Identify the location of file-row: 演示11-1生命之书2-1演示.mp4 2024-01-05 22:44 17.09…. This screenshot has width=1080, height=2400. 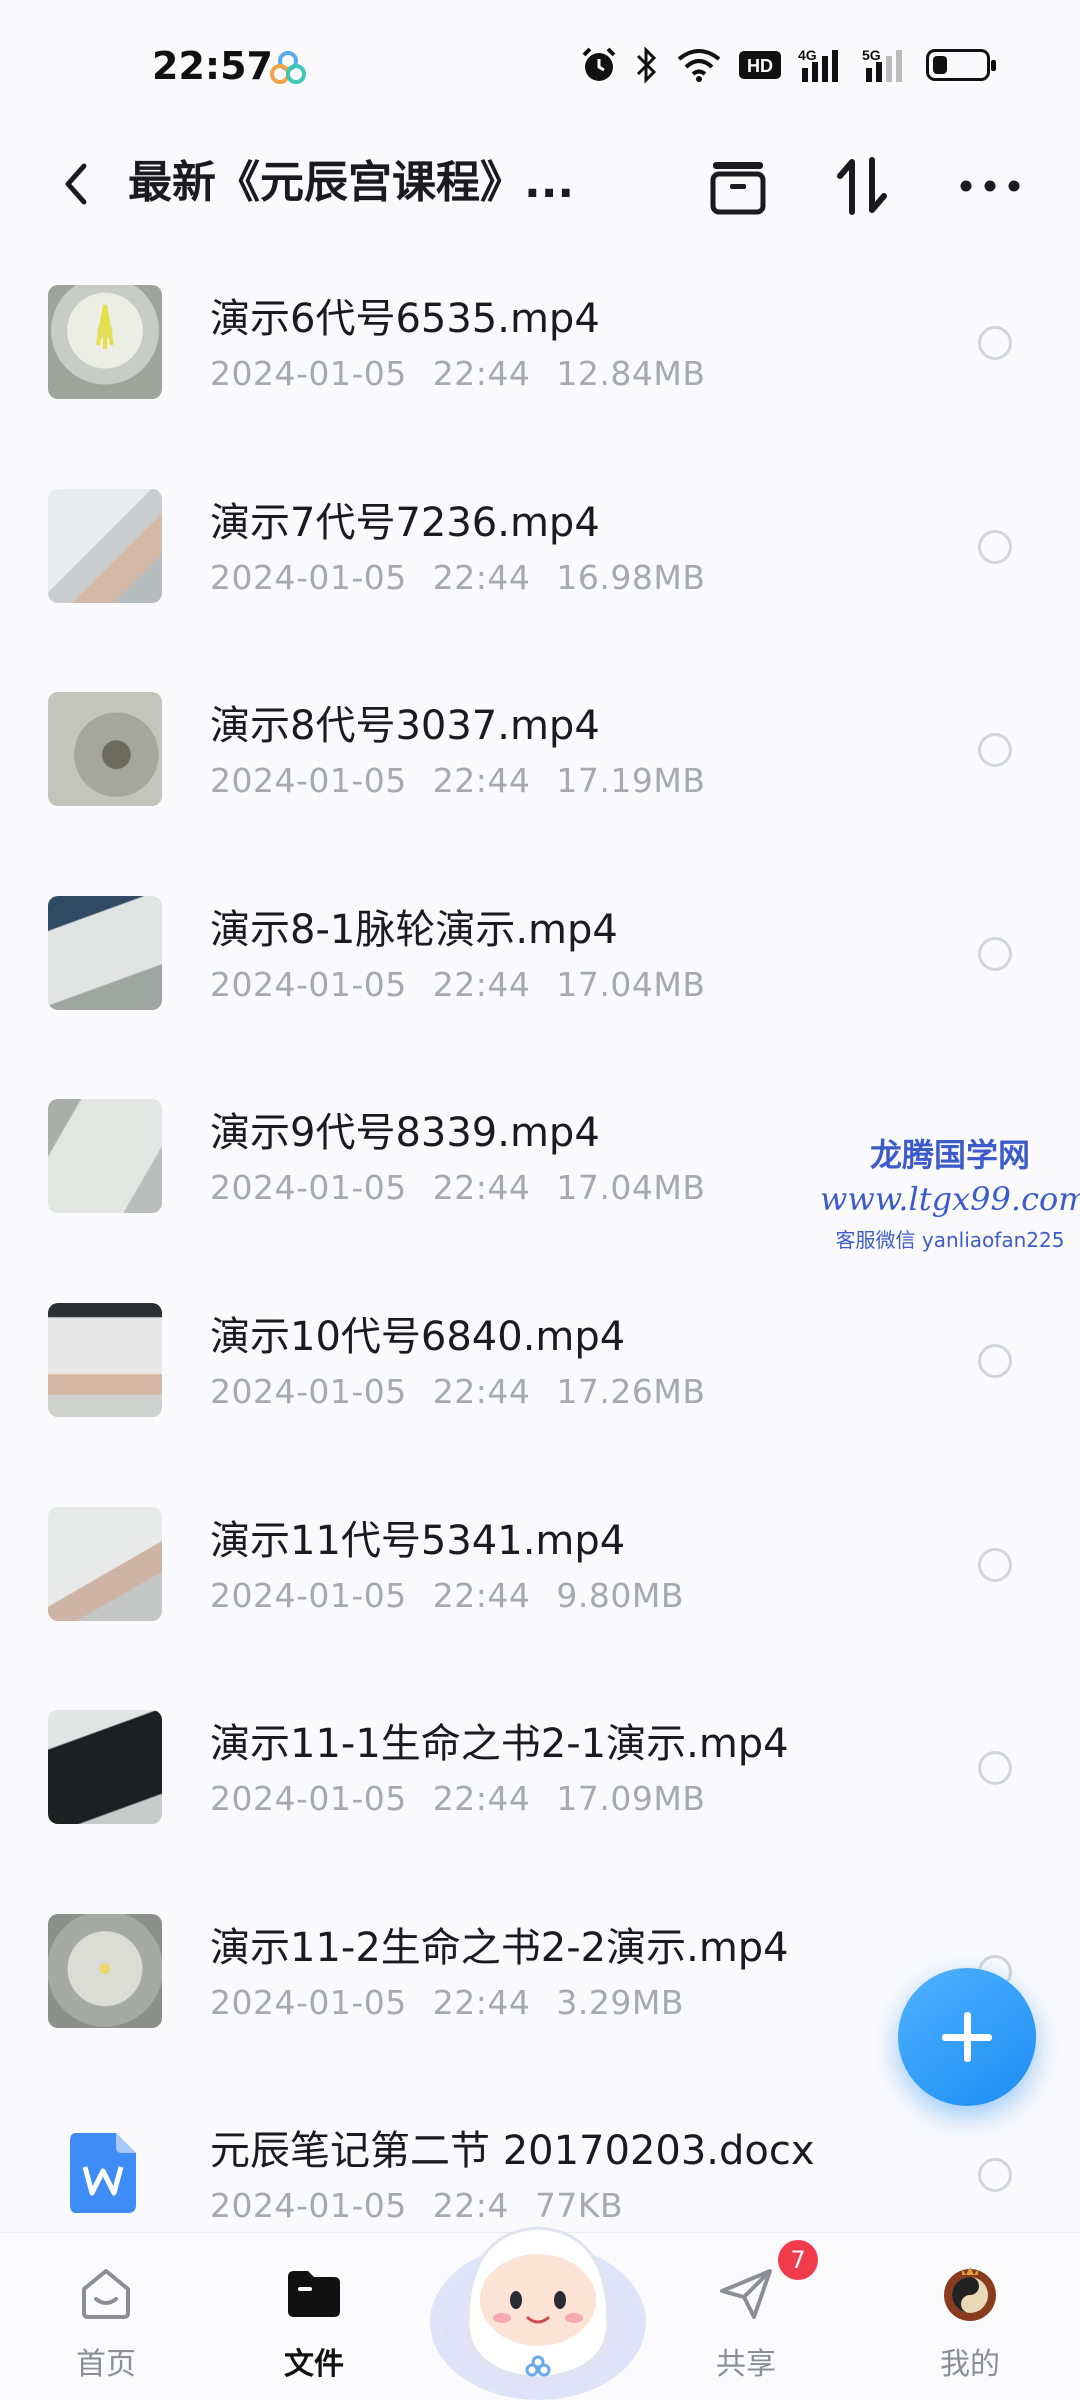
(540, 1793).